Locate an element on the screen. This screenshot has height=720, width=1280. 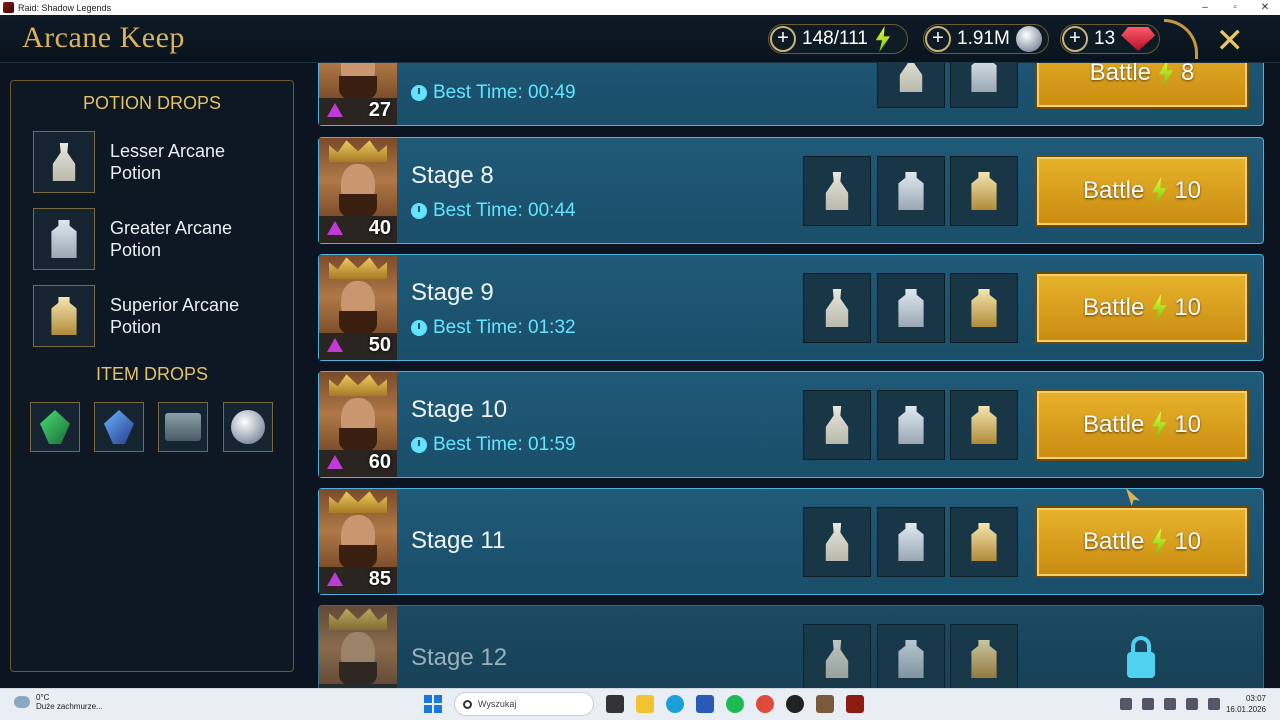
edge-icon is located at coordinates (675, 704).